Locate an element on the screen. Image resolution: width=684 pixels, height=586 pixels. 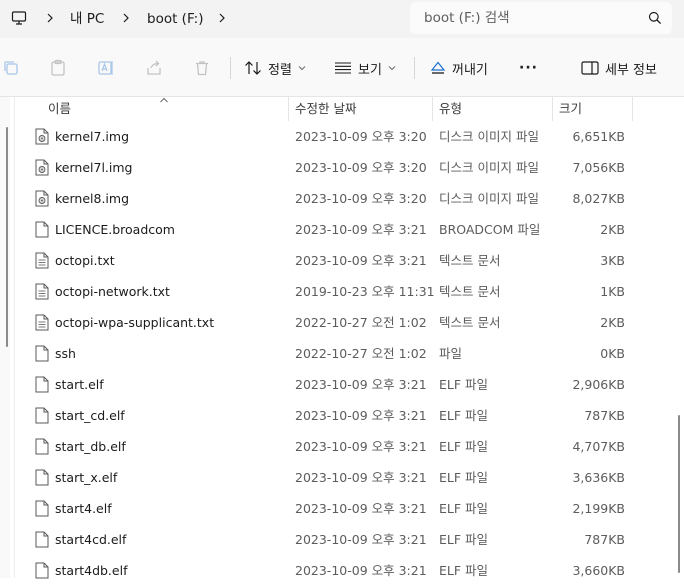
file-size: 1KB is located at coordinates (612, 291).